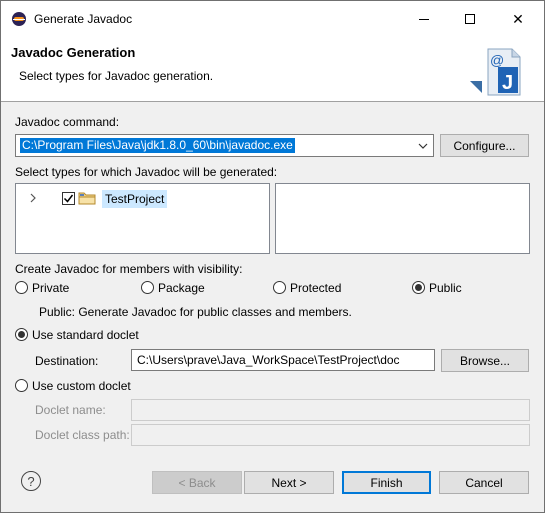 This screenshot has width=545, height=513. Describe the element at coordinates (33, 198) in the screenshot. I see `chevron-right-icon` at that location.